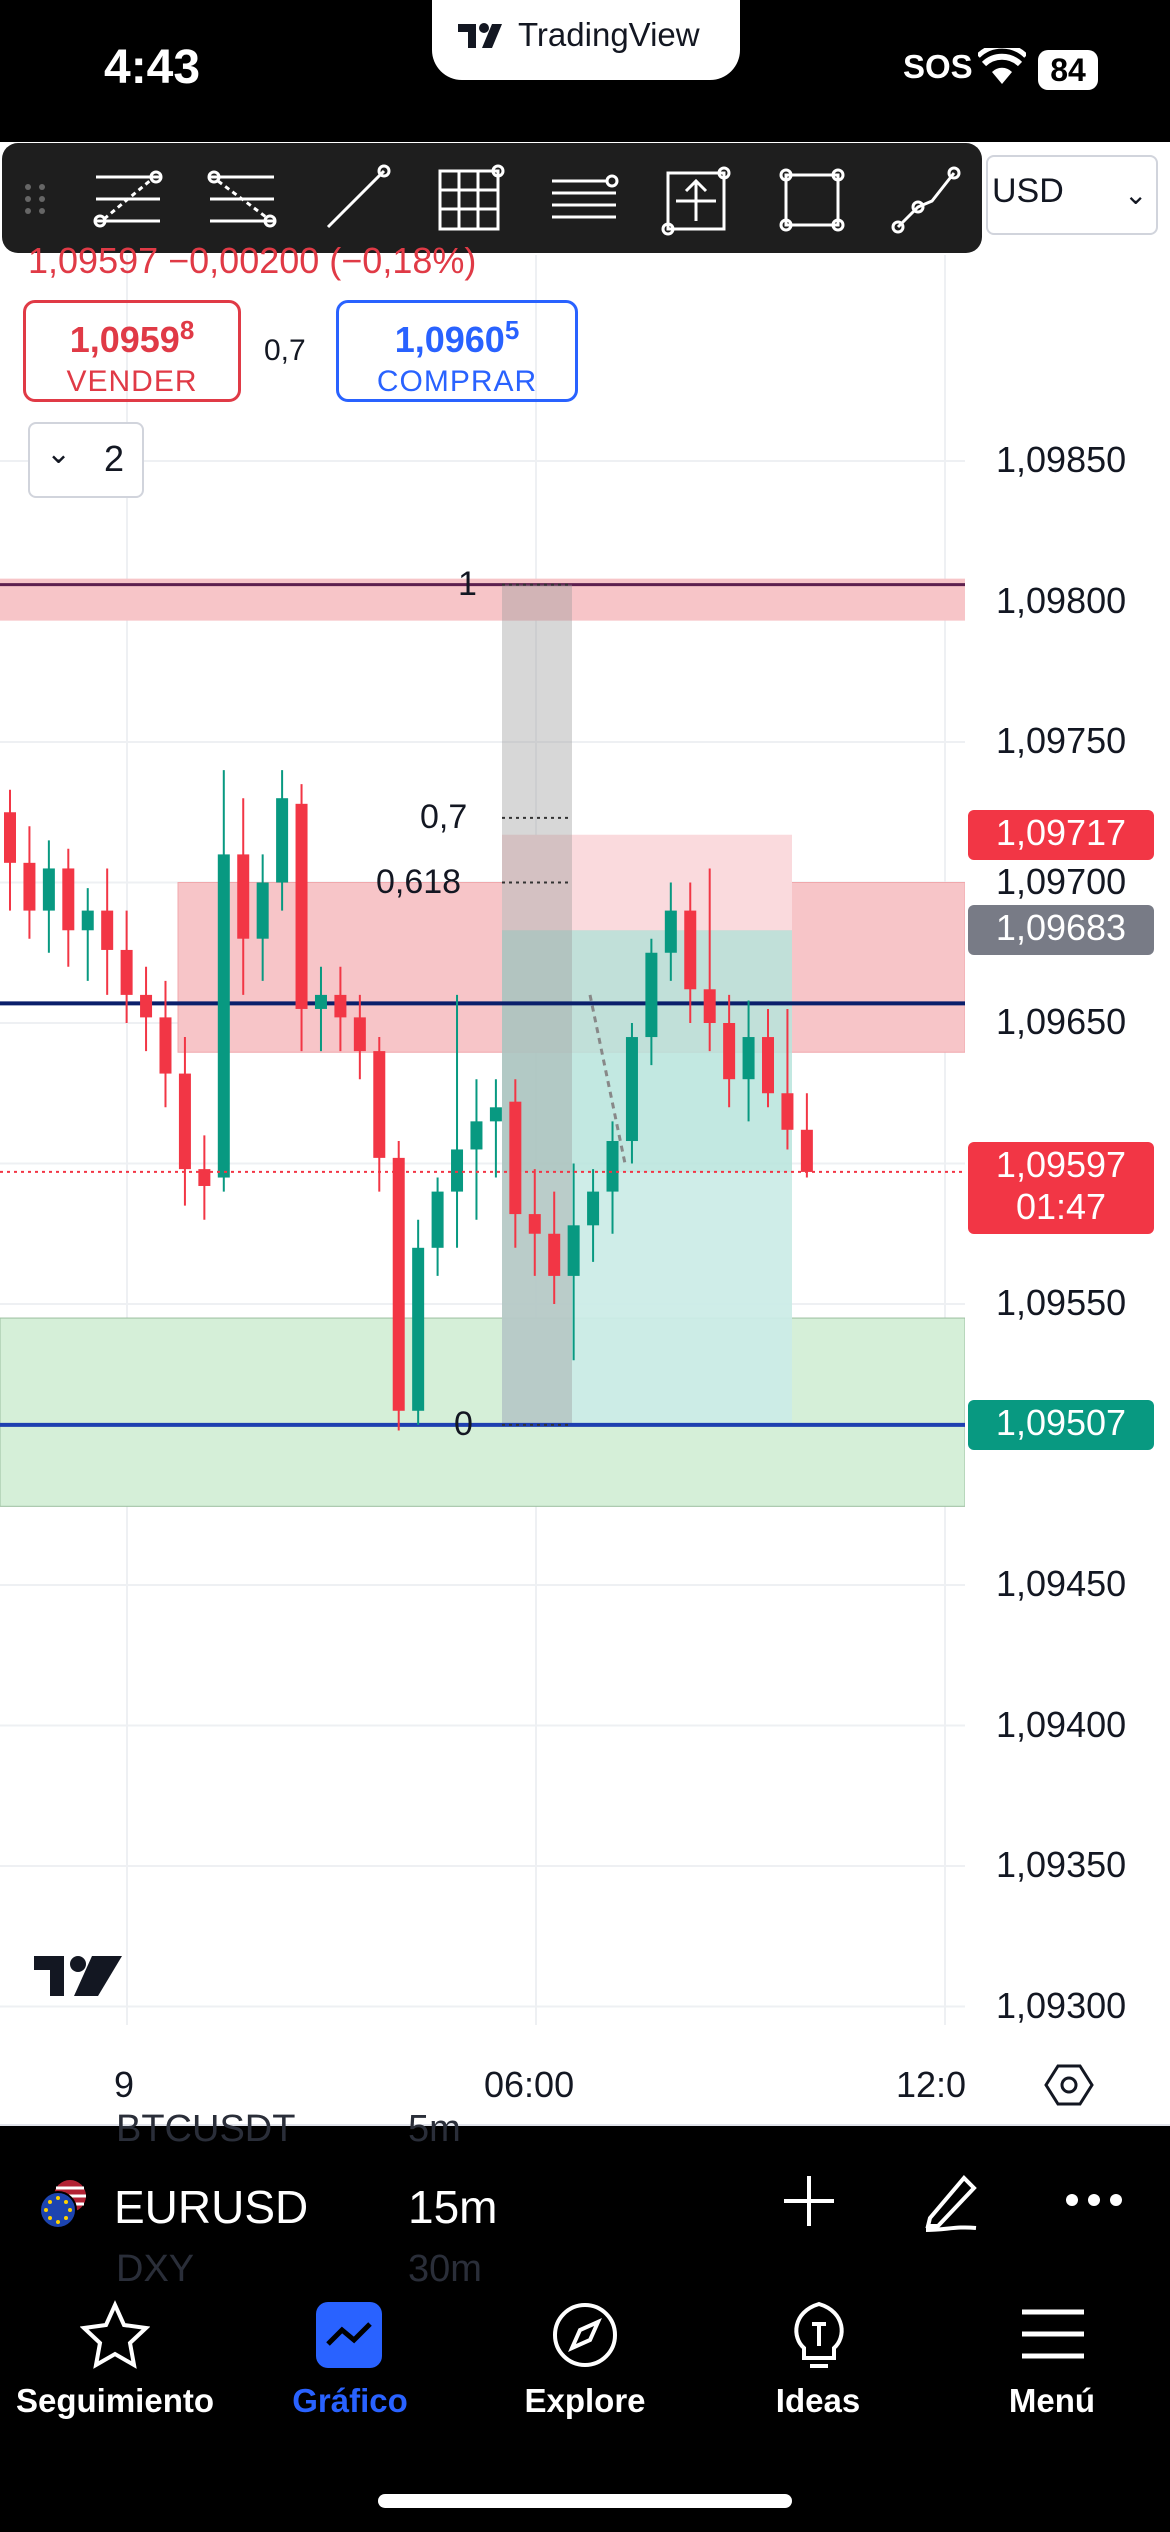 The width and height of the screenshot is (1170, 2532). I want to click on wifi-icon, so click(1002, 66).